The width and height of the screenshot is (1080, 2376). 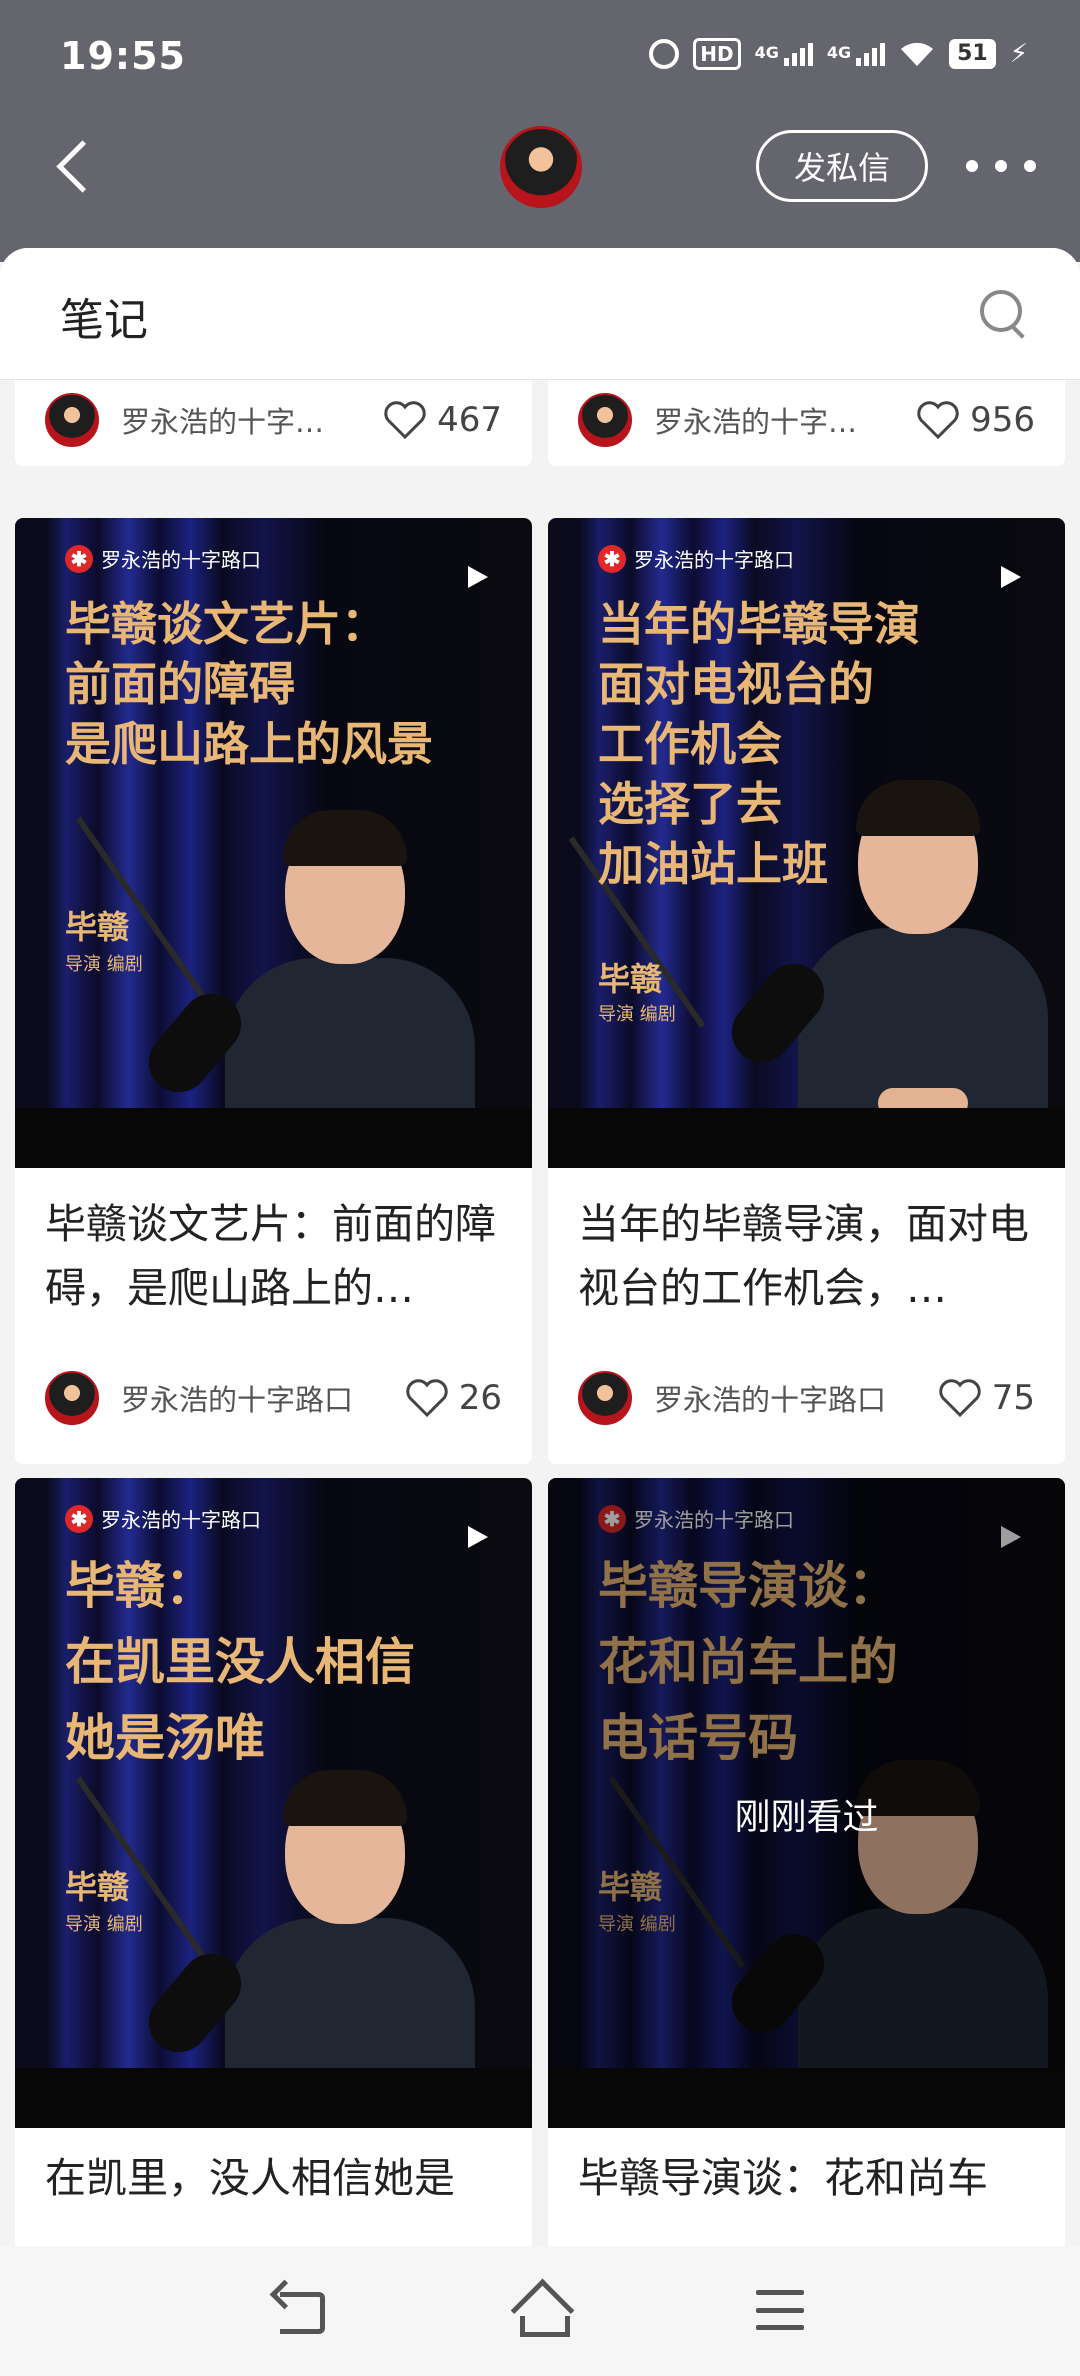 I want to click on note-card: 罗永浩的十字… 467, so click(x=273, y=423).